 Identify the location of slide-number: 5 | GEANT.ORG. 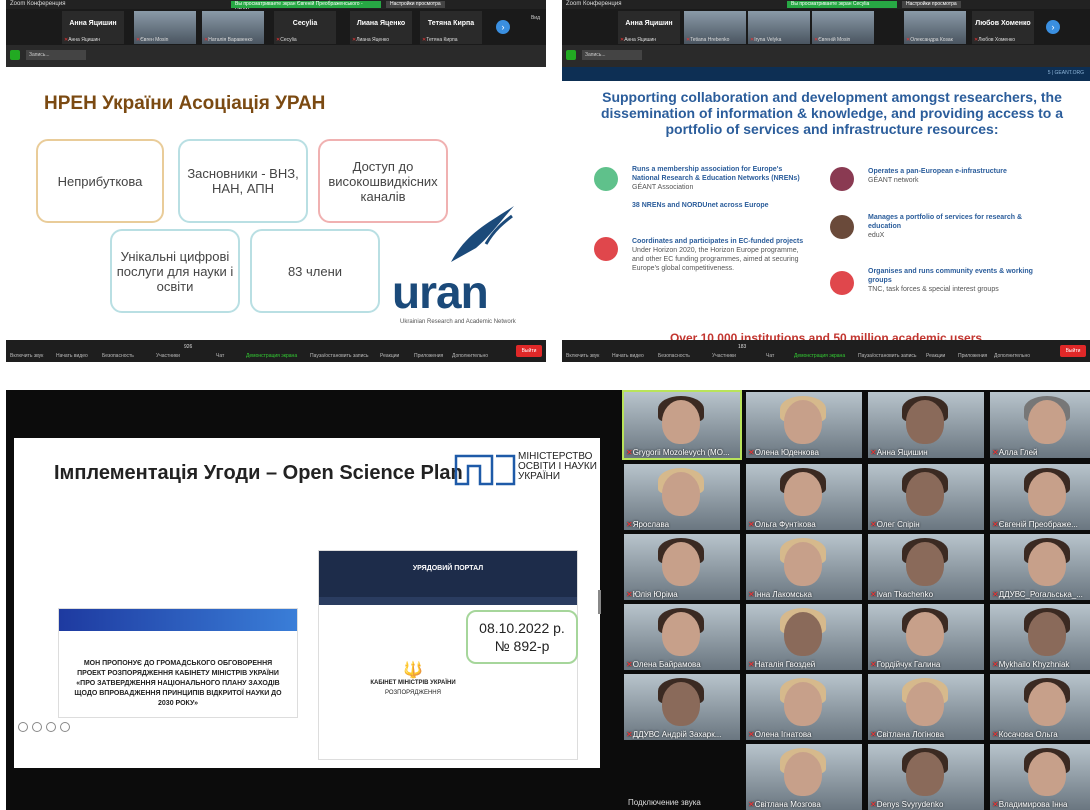
(1065, 73).